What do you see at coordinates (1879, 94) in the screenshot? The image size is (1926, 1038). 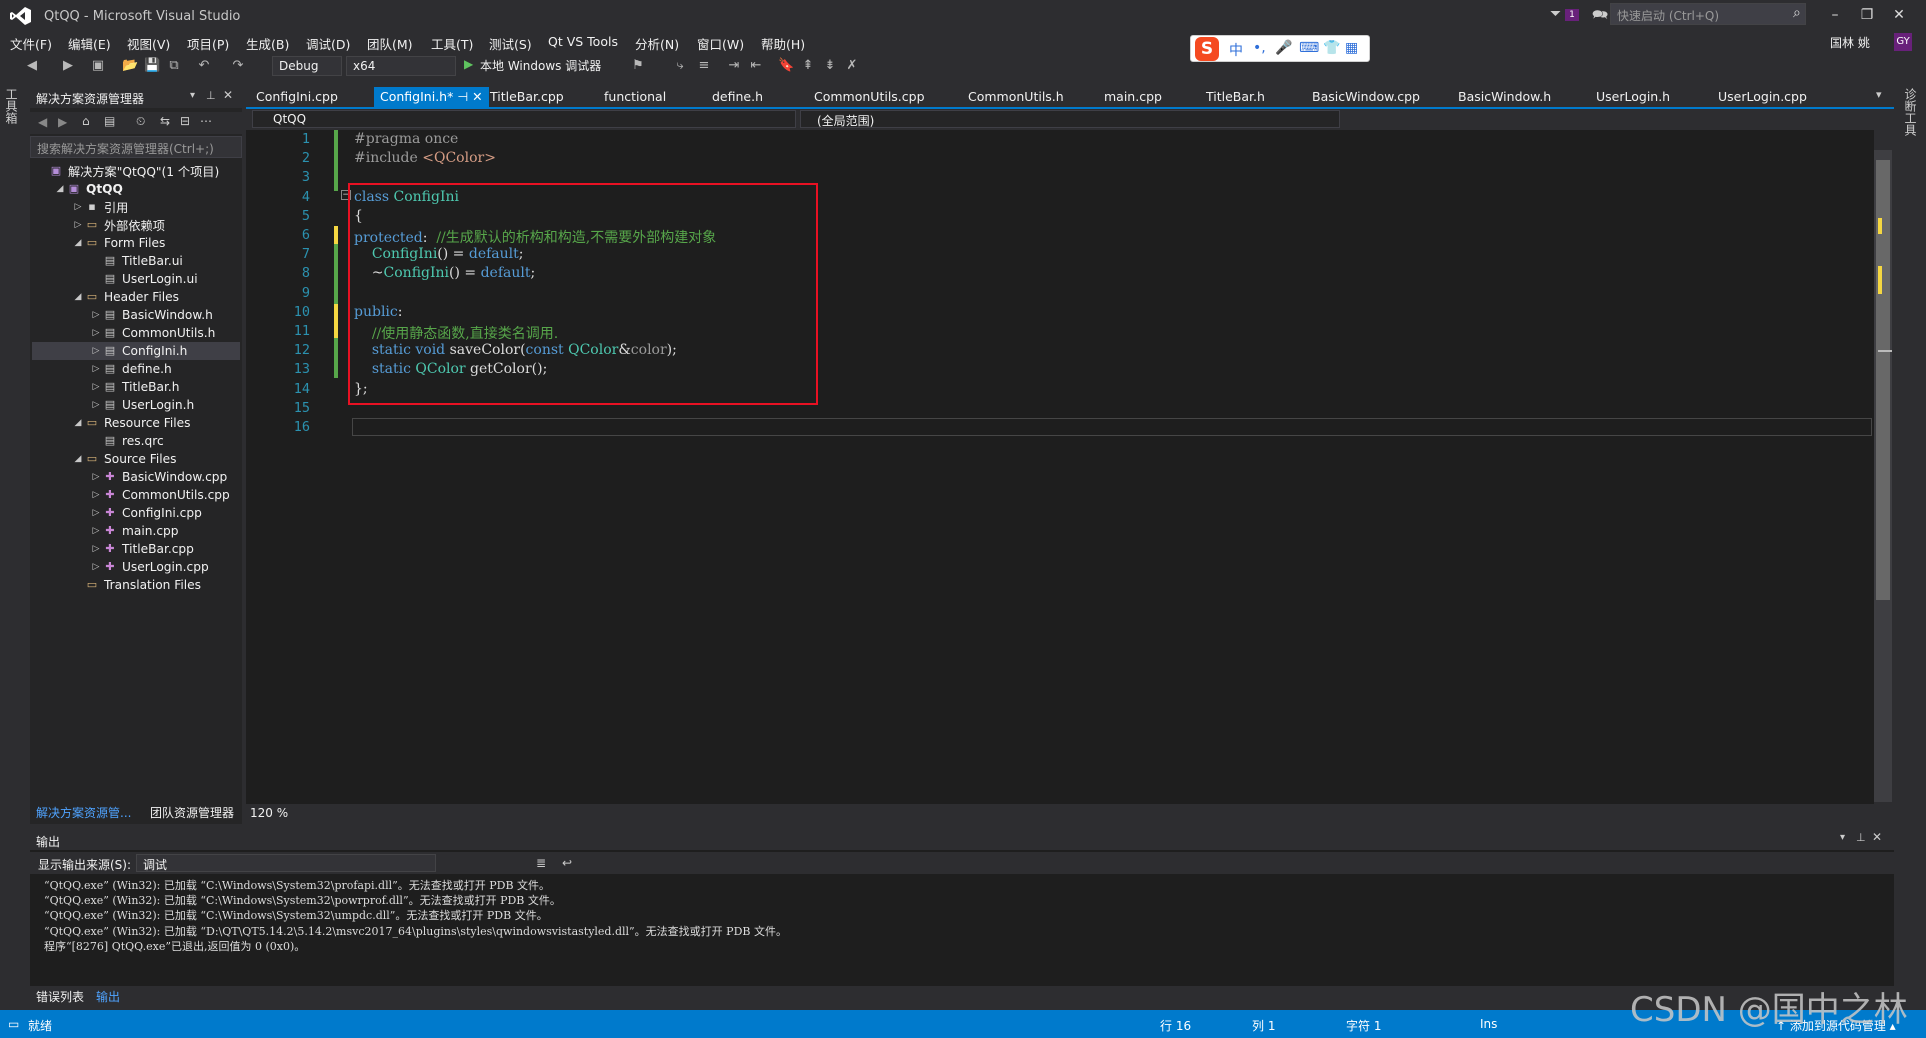 I see `tab-overflow-icon: ▾` at bounding box center [1879, 94].